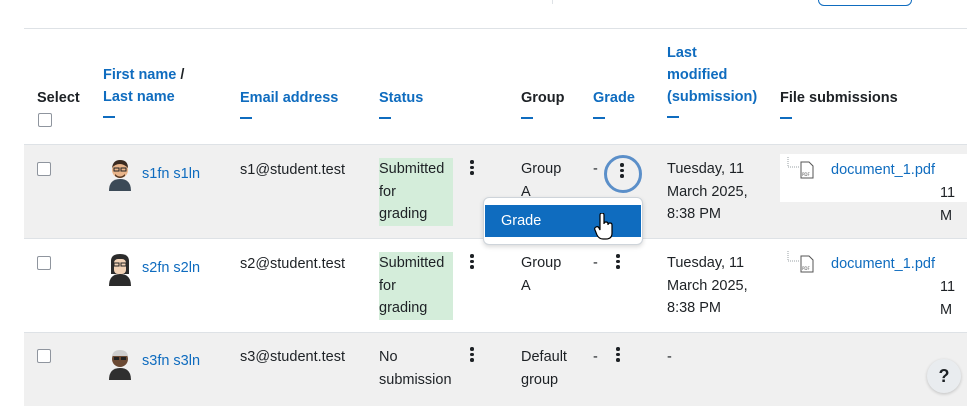 This screenshot has height=406, width=967. Describe the element at coordinates (544, 368) in the screenshot. I see `group-text: Default group` at that location.